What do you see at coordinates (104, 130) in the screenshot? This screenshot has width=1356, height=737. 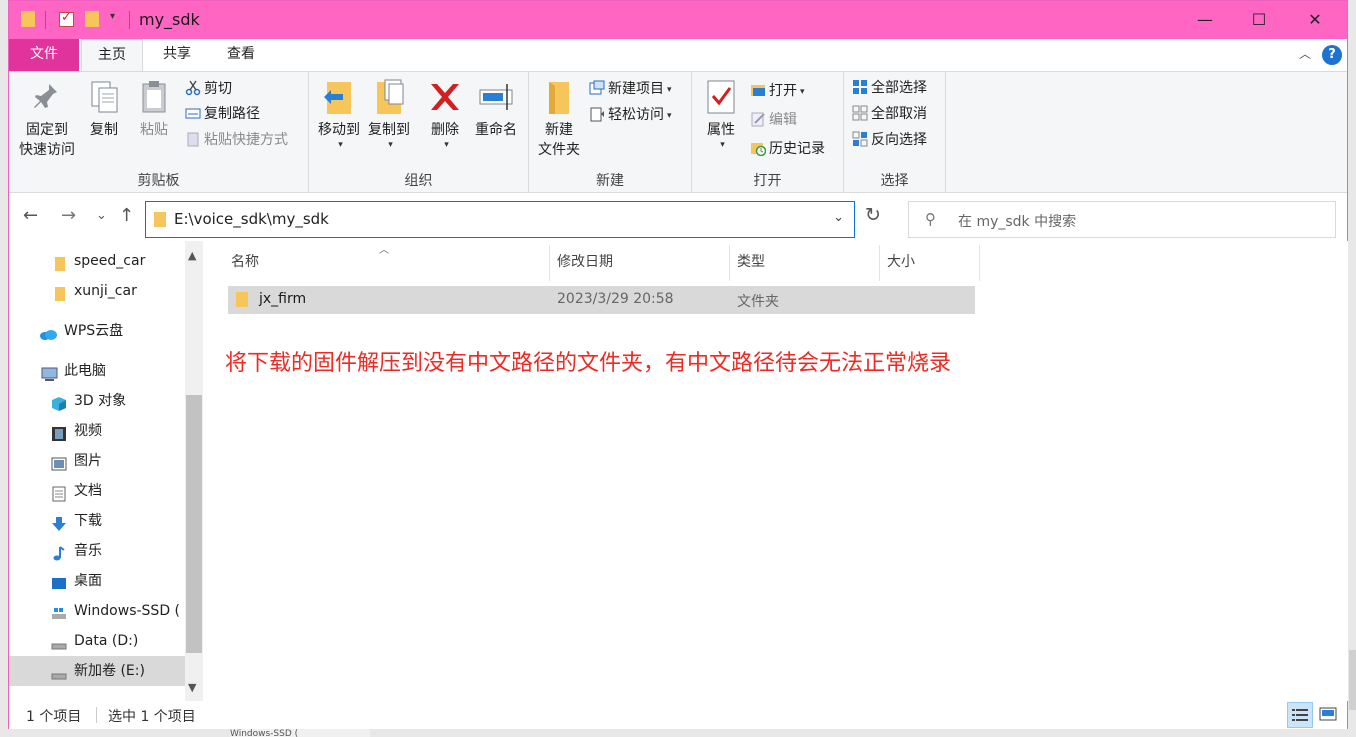 I see `copy-label: 复制` at bounding box center [104, 130].